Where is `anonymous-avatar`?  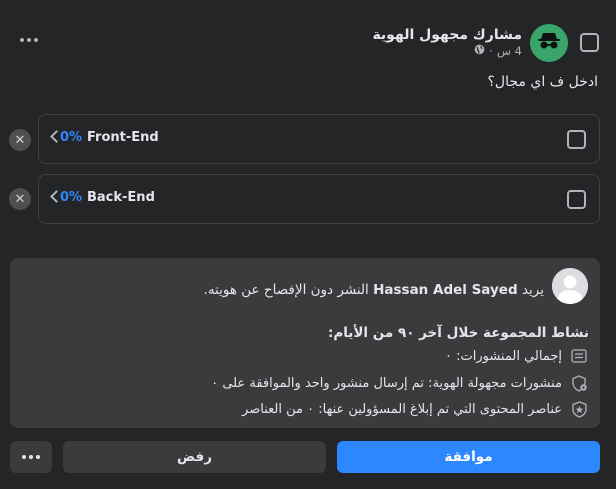 anonymous-avatar is located at coordinates (549, 43).